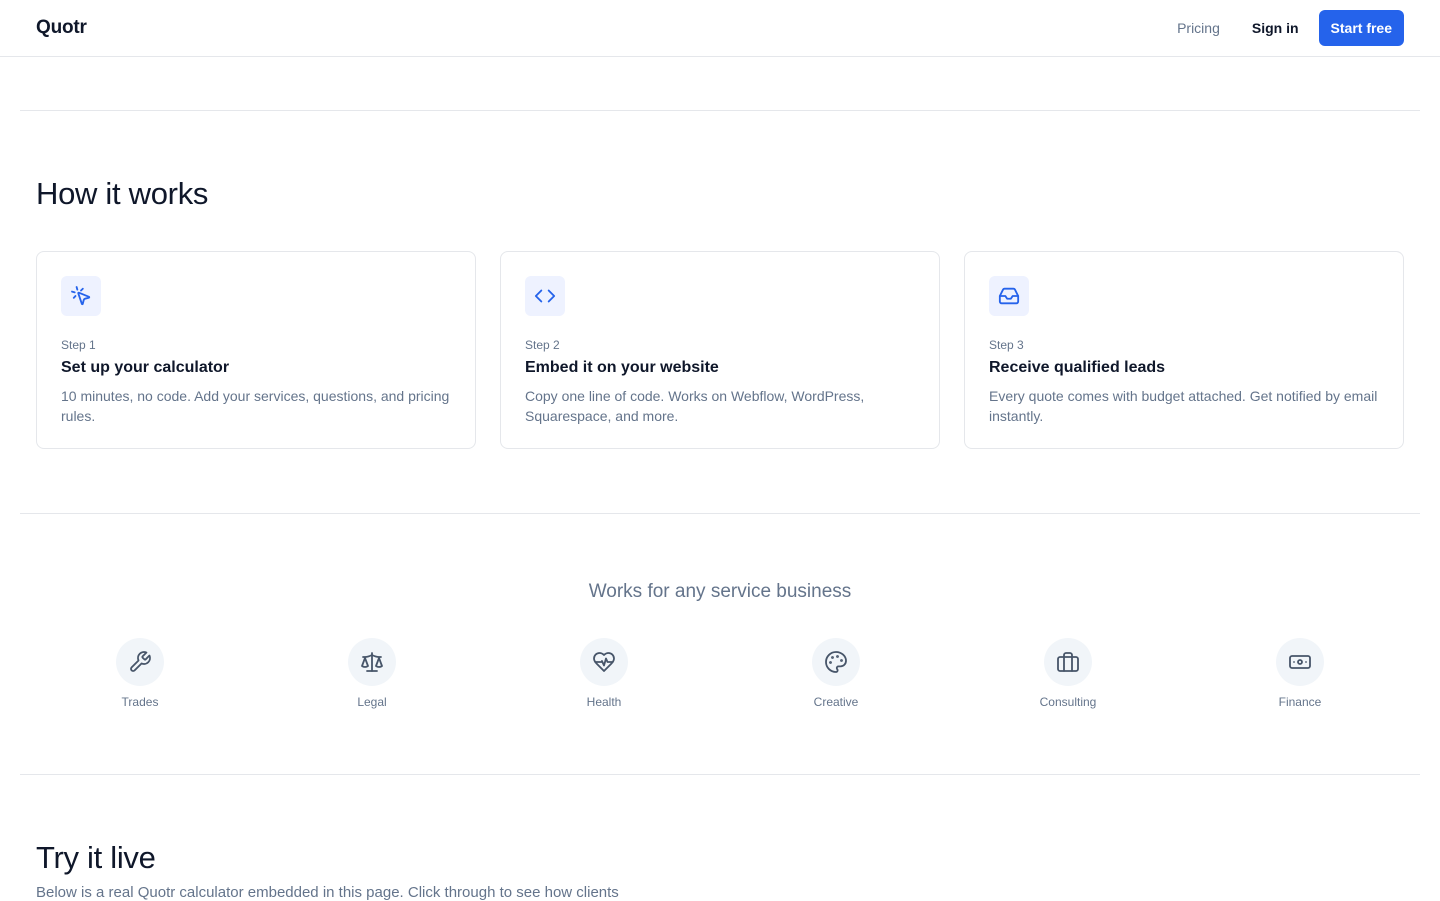 The height and width of the screenshot is (901, 1440). Describe the element at coordinates (1275, 28) in the screenshot. I see `sign-in-link: Sign in` at that location.